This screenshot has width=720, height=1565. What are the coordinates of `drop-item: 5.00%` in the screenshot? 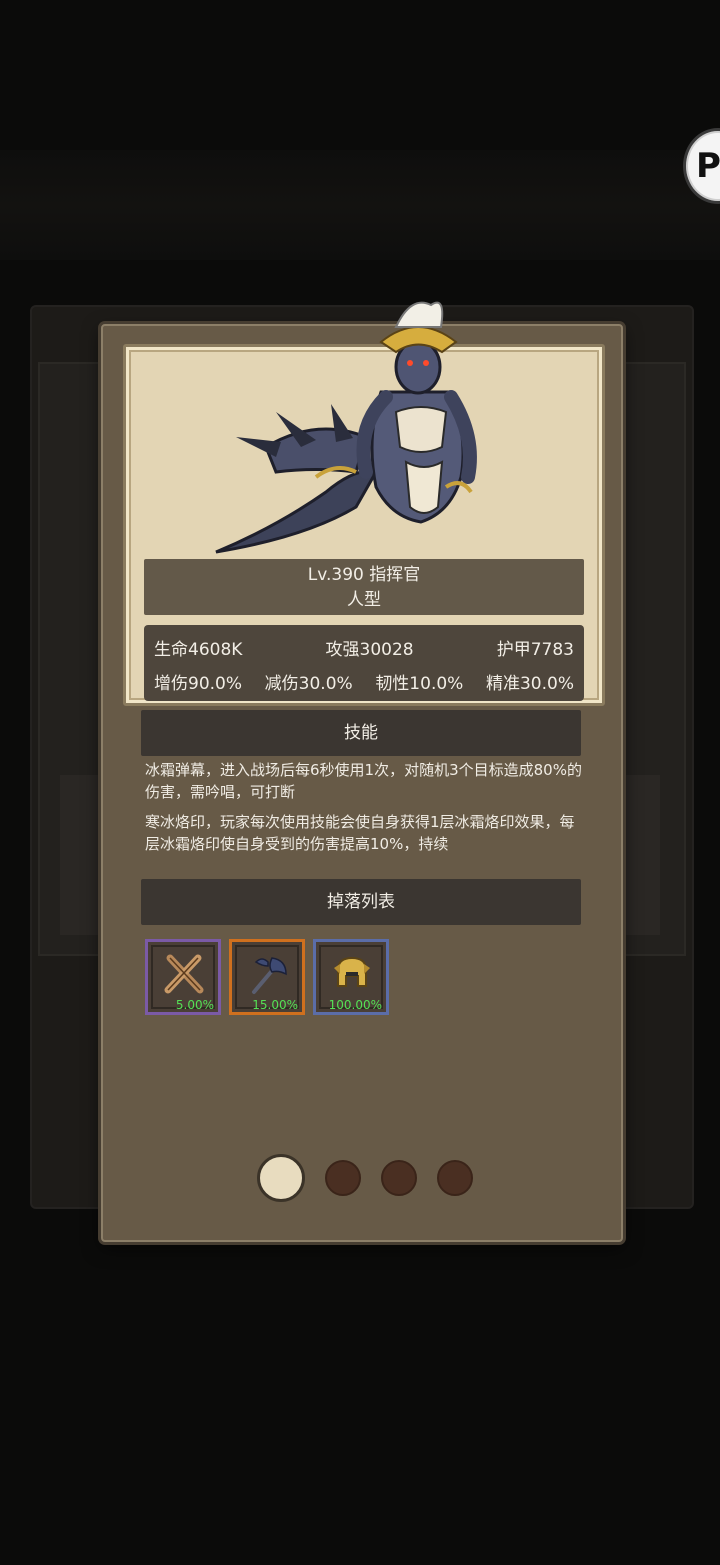 It's located at (183, 977).